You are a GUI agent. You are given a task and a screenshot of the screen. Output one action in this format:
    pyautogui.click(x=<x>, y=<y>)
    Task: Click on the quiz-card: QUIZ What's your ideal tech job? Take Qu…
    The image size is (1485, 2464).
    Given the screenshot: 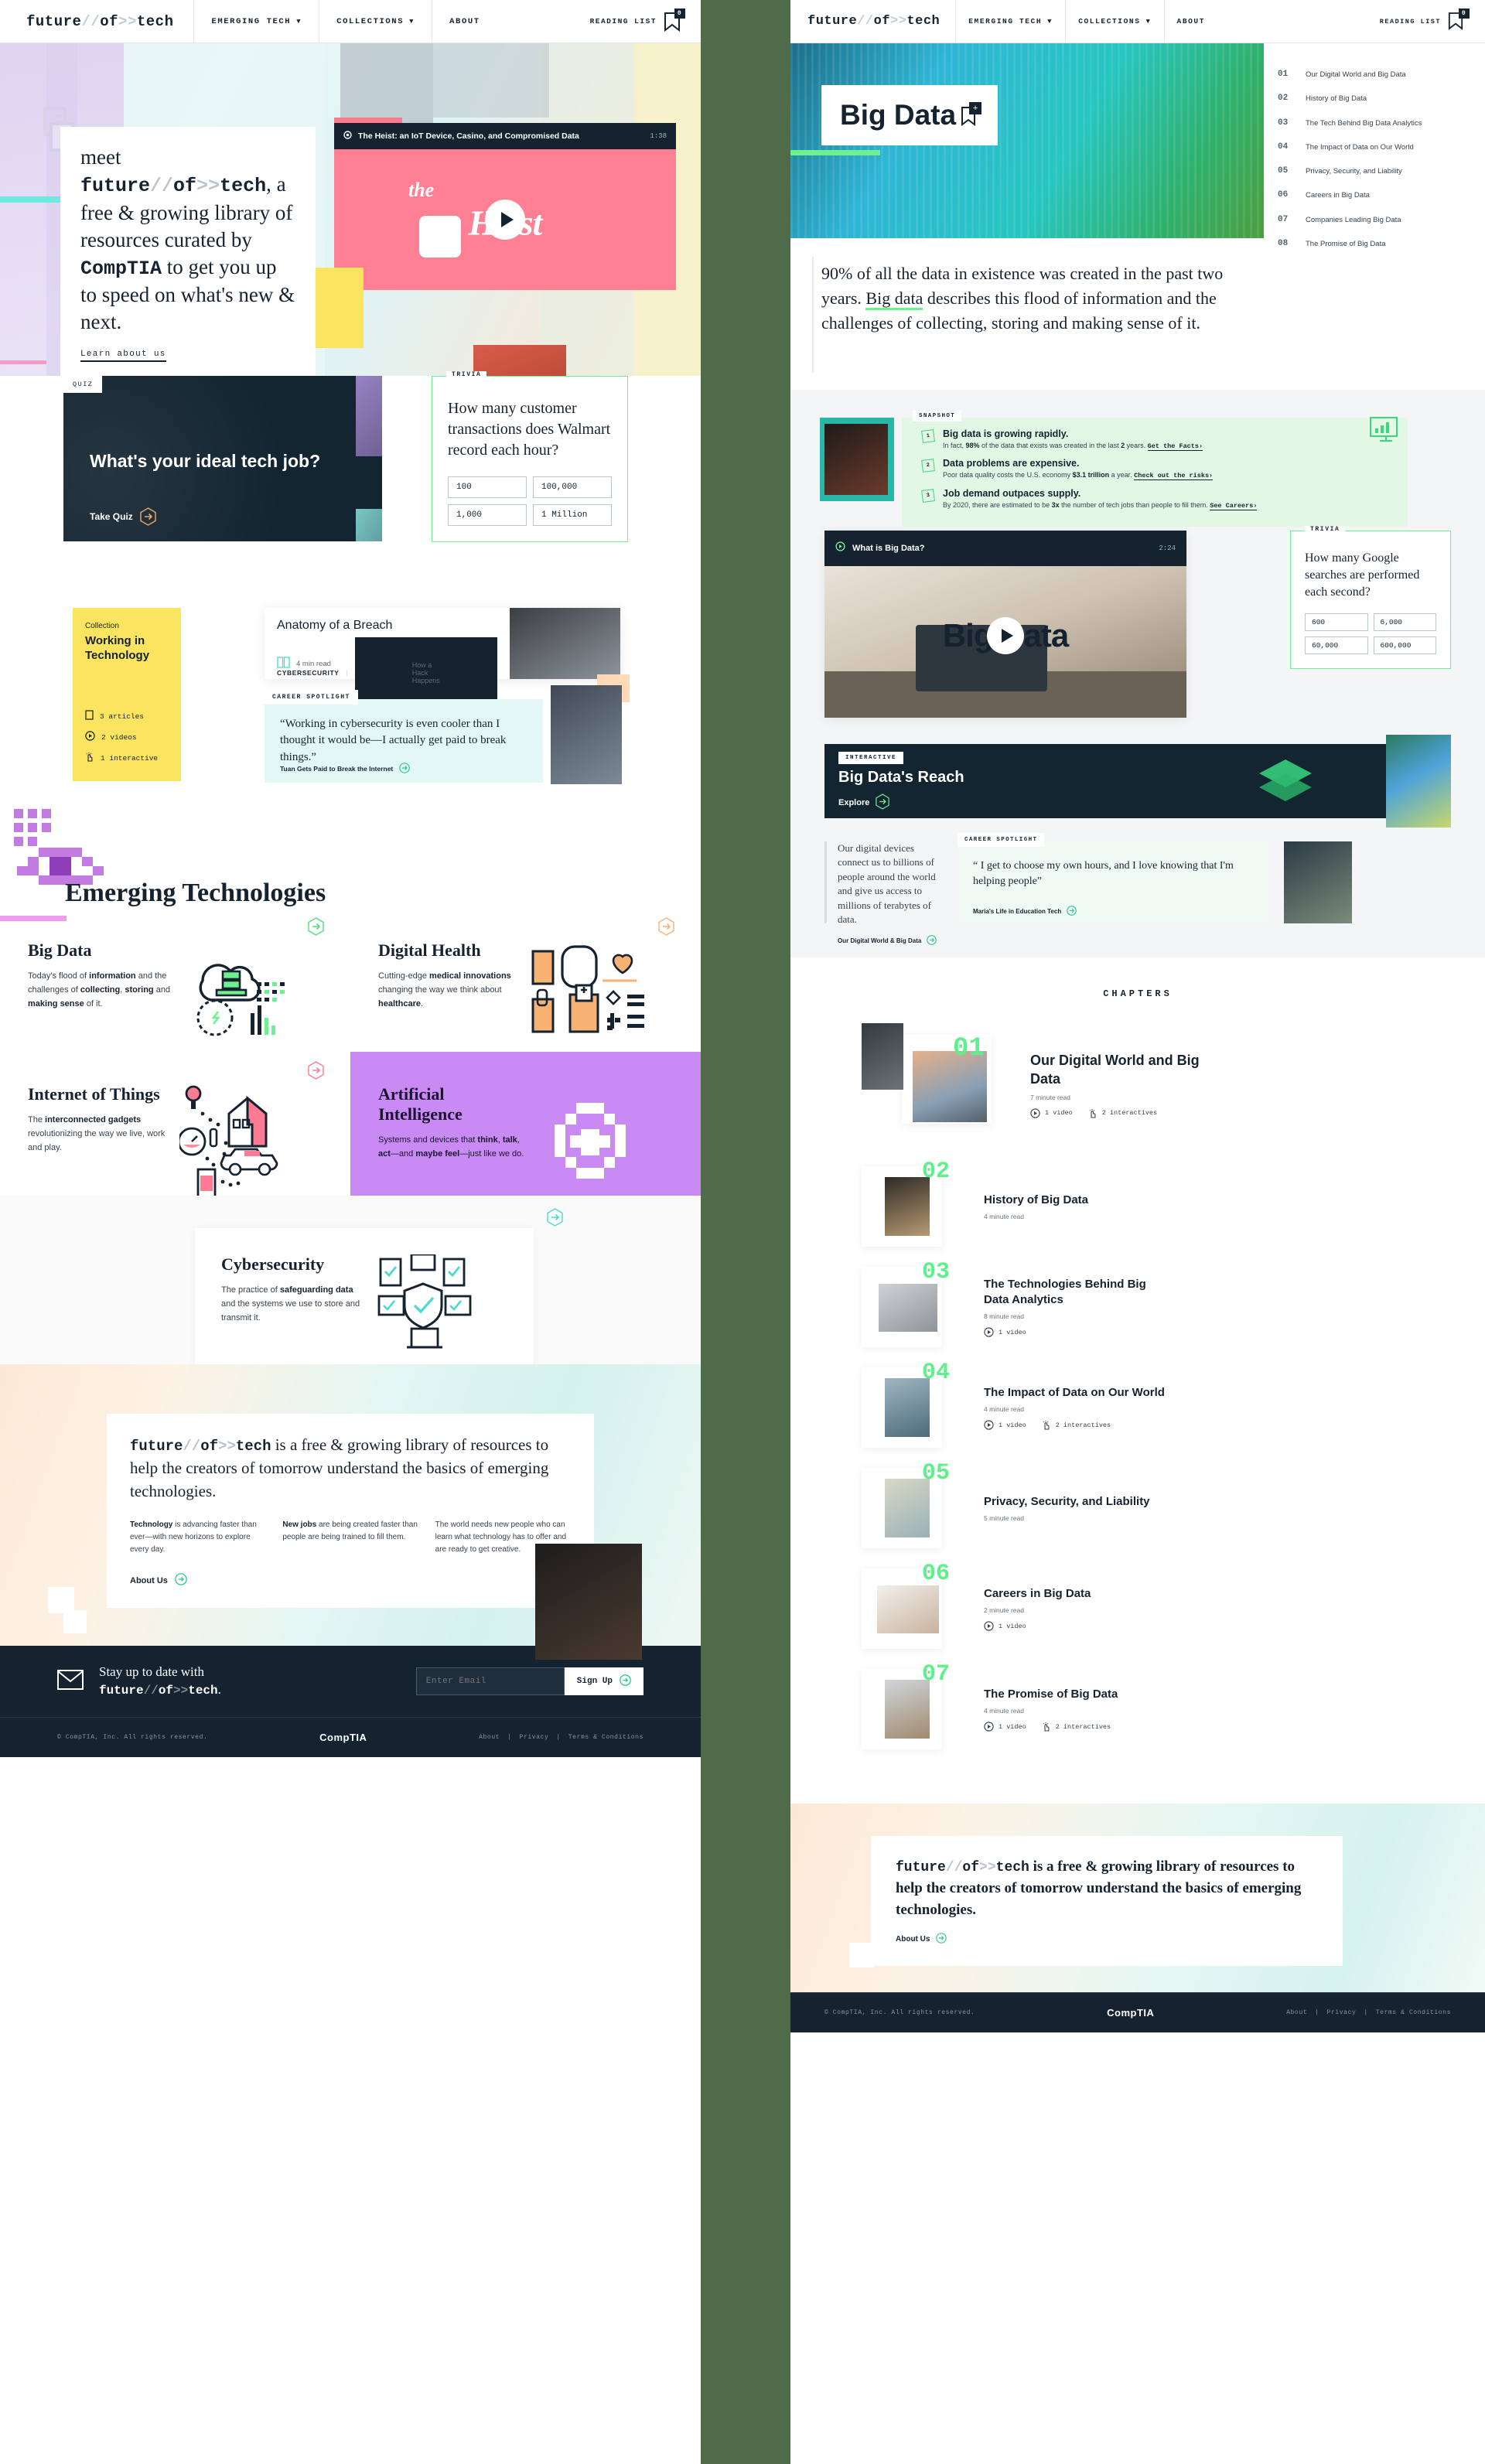 What is the action you would take?
    pyautogui.click(x=223, y=458)
    